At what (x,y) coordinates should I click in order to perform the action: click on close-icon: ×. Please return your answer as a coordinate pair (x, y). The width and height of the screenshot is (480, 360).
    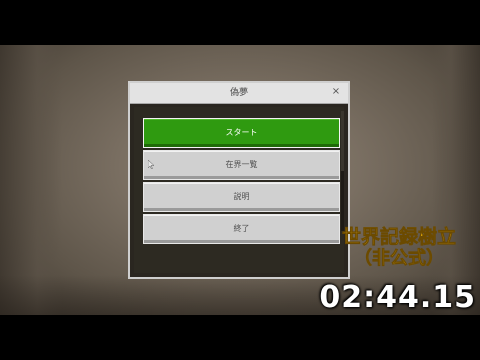
    Looking at the image, I should click on (336, 92).